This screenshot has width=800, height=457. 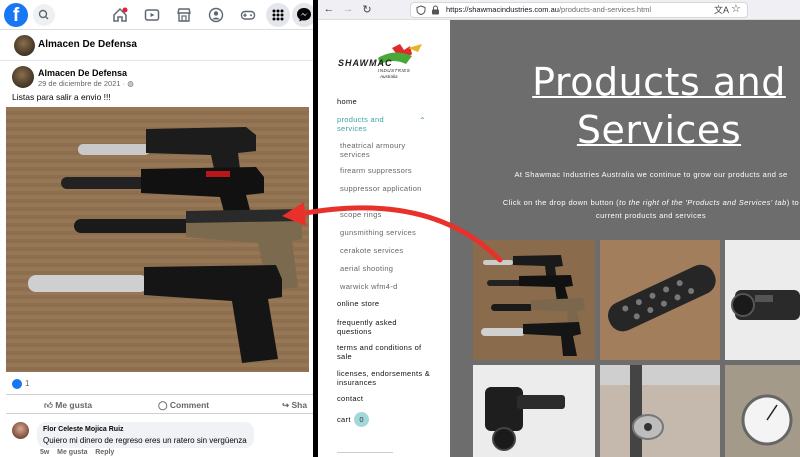 What do you see at coordinates (20, 430) in the screenshot?
I see `commenter-avatar` at bounding box center [20, 430].